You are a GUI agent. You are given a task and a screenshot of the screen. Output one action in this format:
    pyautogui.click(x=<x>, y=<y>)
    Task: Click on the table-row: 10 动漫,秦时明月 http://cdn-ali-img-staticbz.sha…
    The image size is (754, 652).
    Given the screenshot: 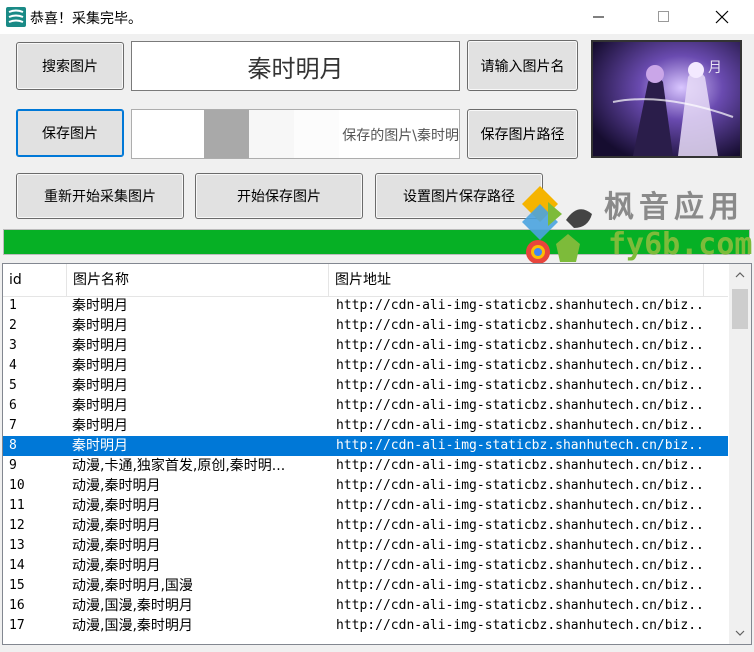 What is the action you would take?
    pyautogui.click(x=365, y=486)
    